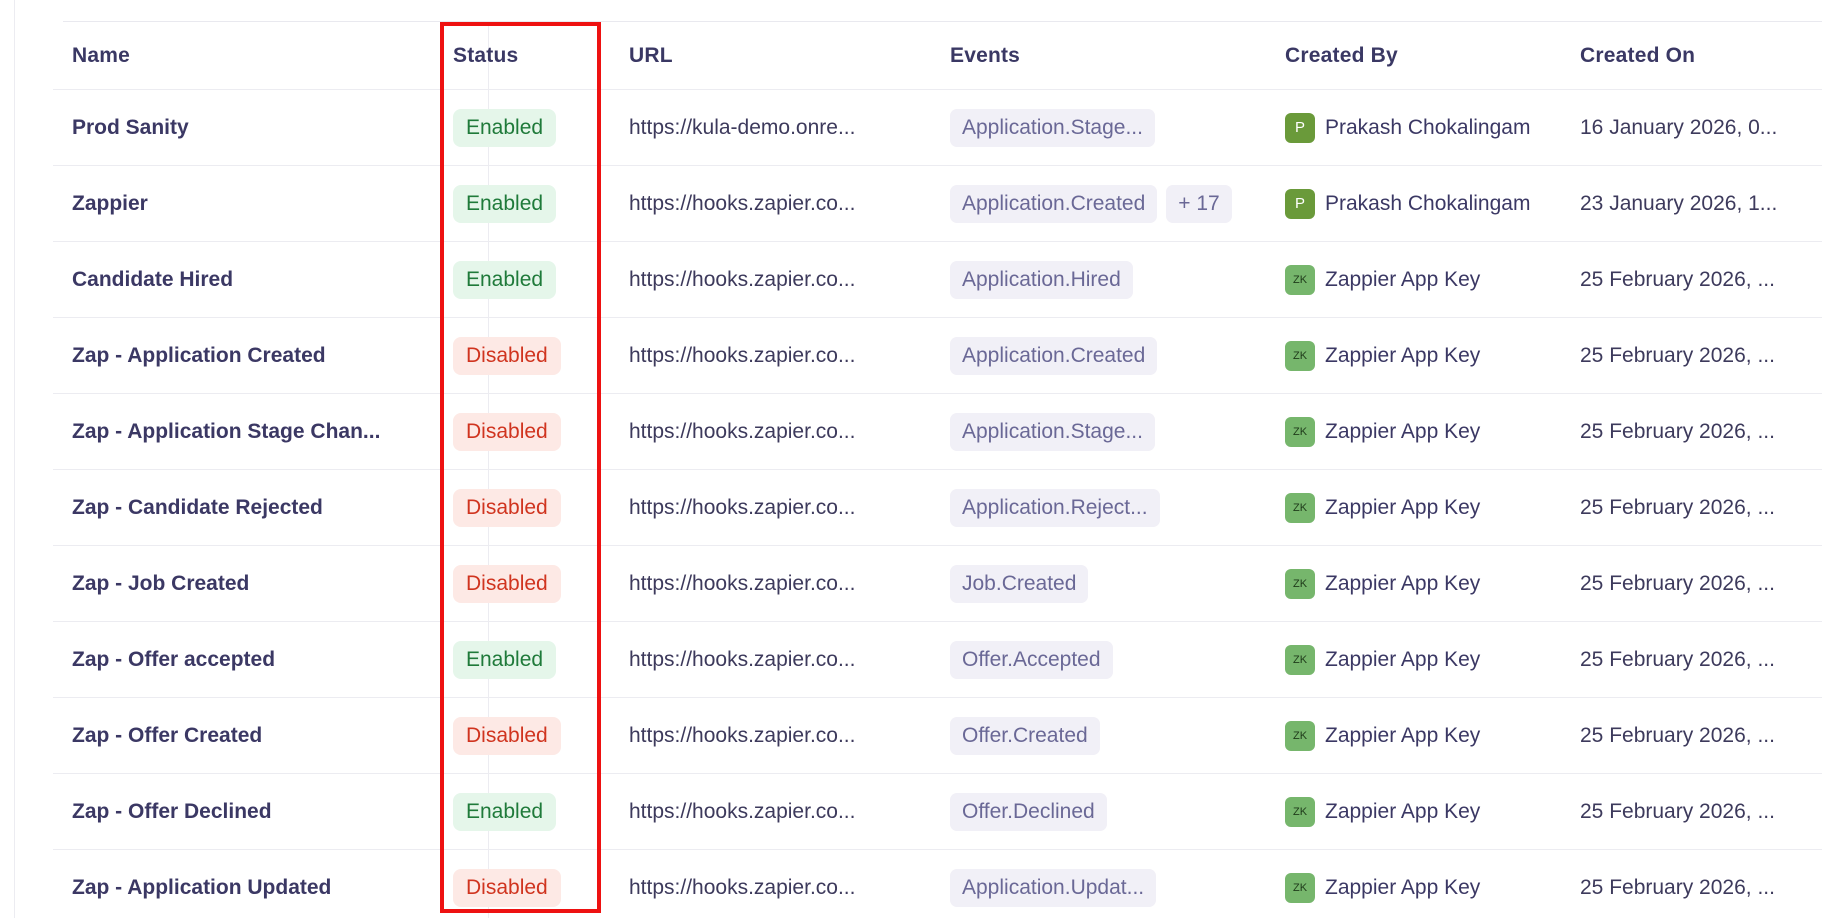 The image size is (1822, 918). I want to click on webhook-name: Prod Sanity, so click(252, 127).